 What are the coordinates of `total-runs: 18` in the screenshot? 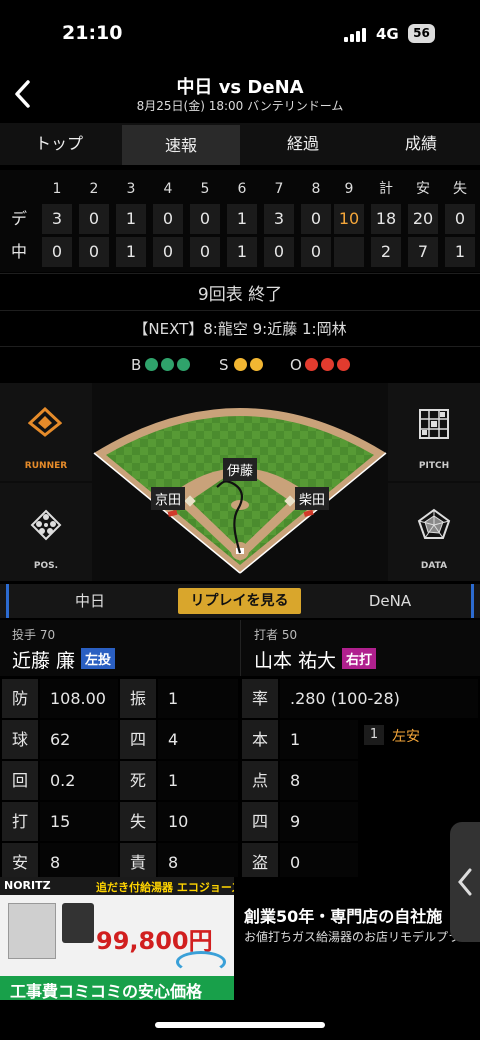 It's located at (386, 219).